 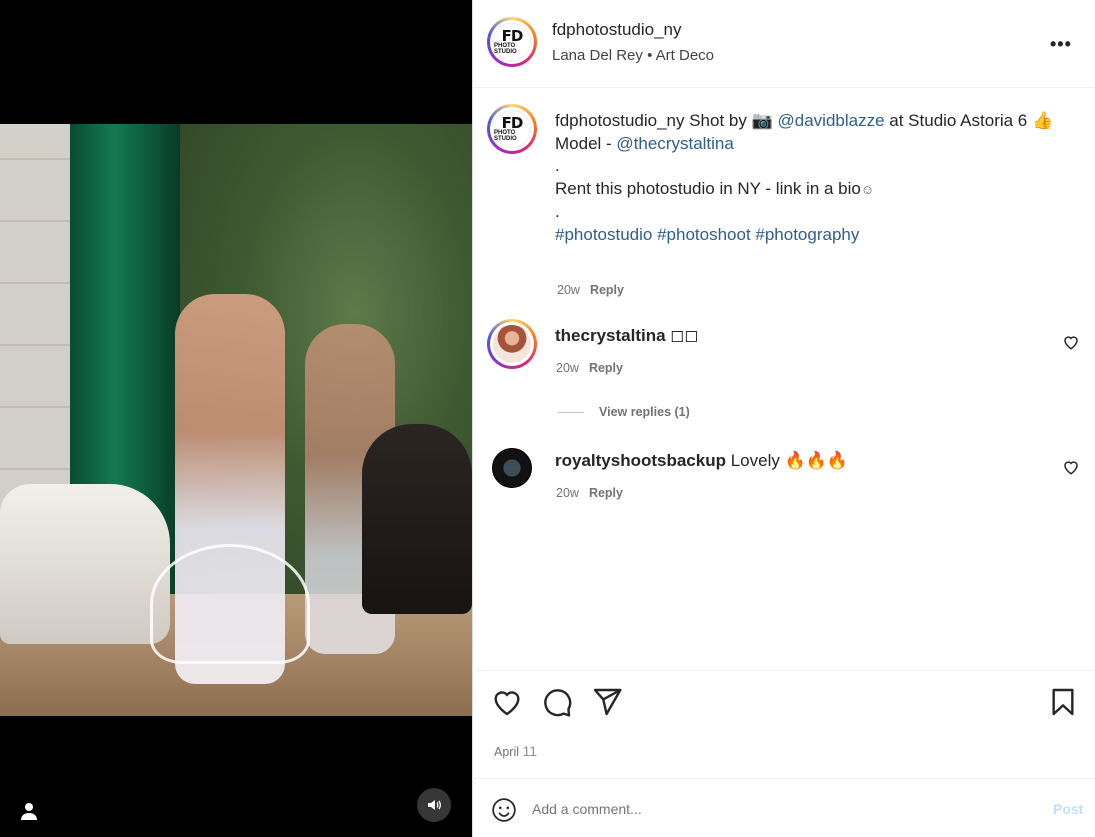 What do you see at coordinates (571, 412) in the screenshot?
I see `replies-divider` at bounding box center [571, 412].